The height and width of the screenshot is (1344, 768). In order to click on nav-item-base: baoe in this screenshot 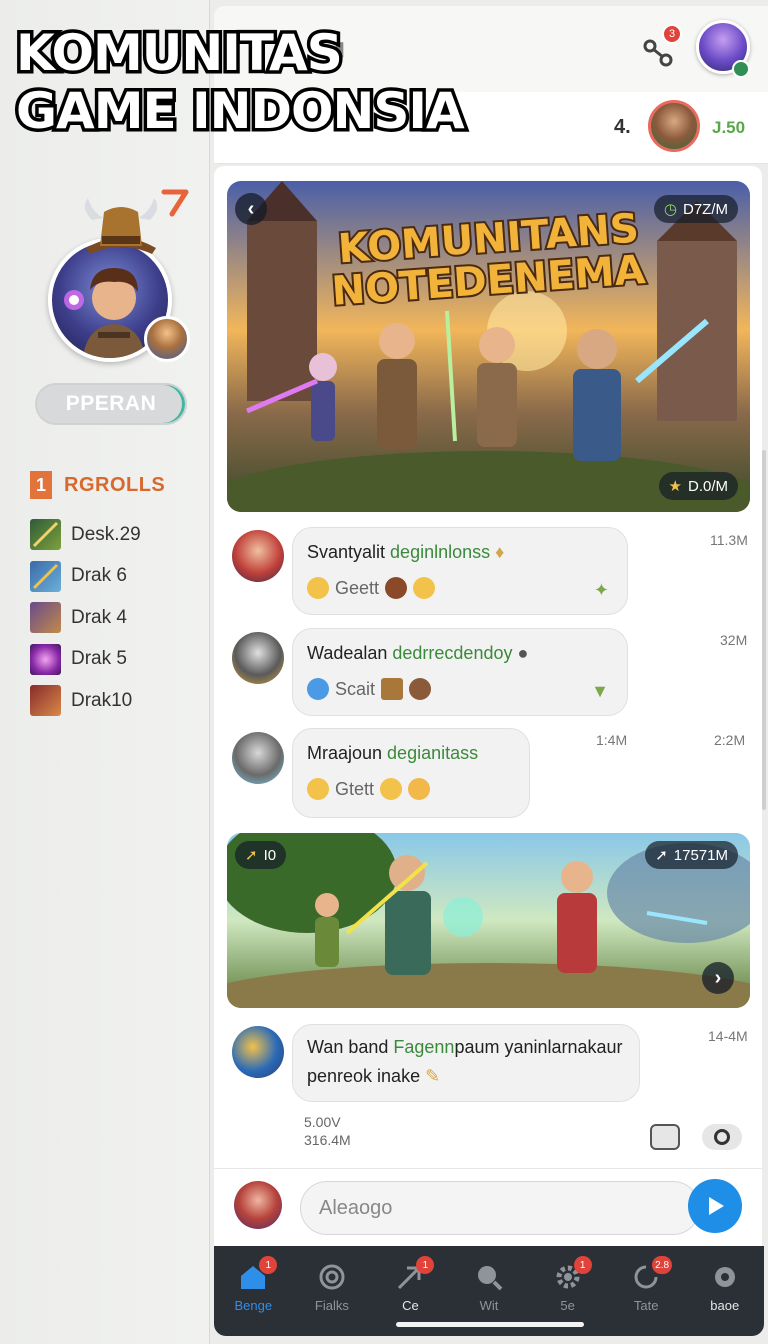, I will do `click(724, 1291)`.